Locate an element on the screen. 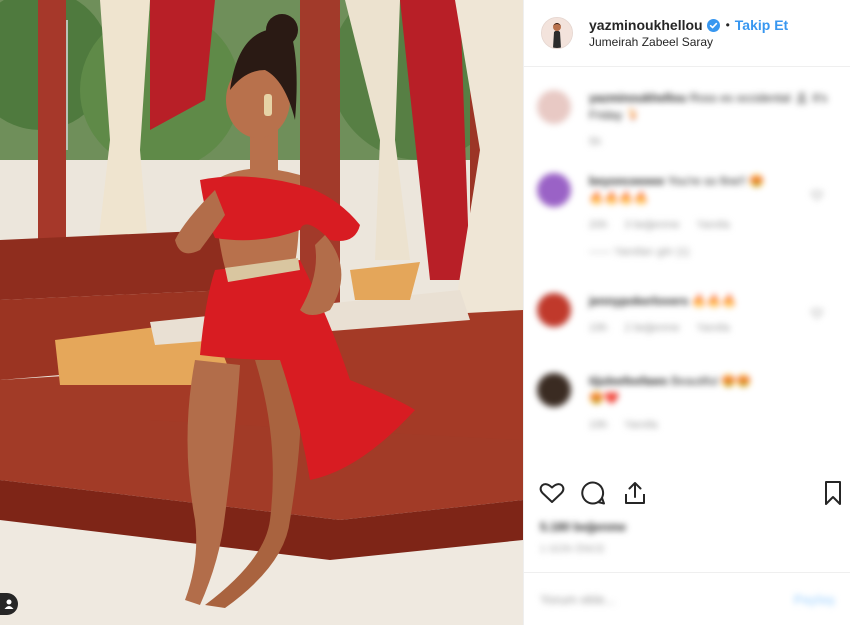 This screenshot has height=625, width=850. comment-username: tijuleefeefaws is located at coordinates (628, 381).